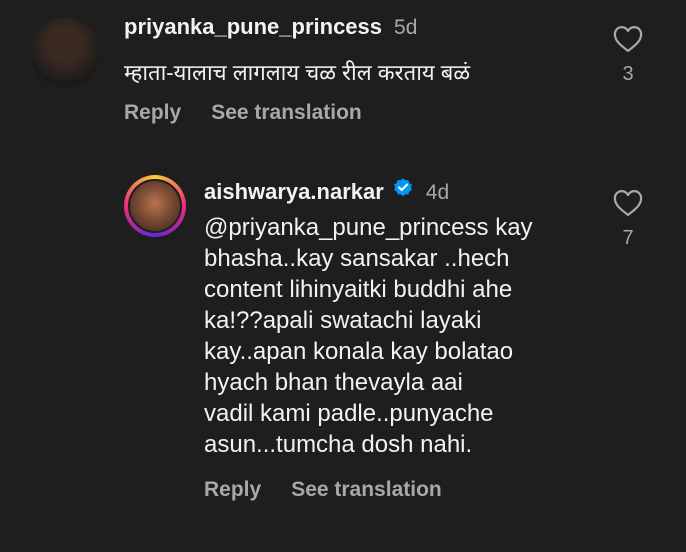  Describe the element at coordinates (628, 74) in the screenshot. I see `like-count: 3` at that location.